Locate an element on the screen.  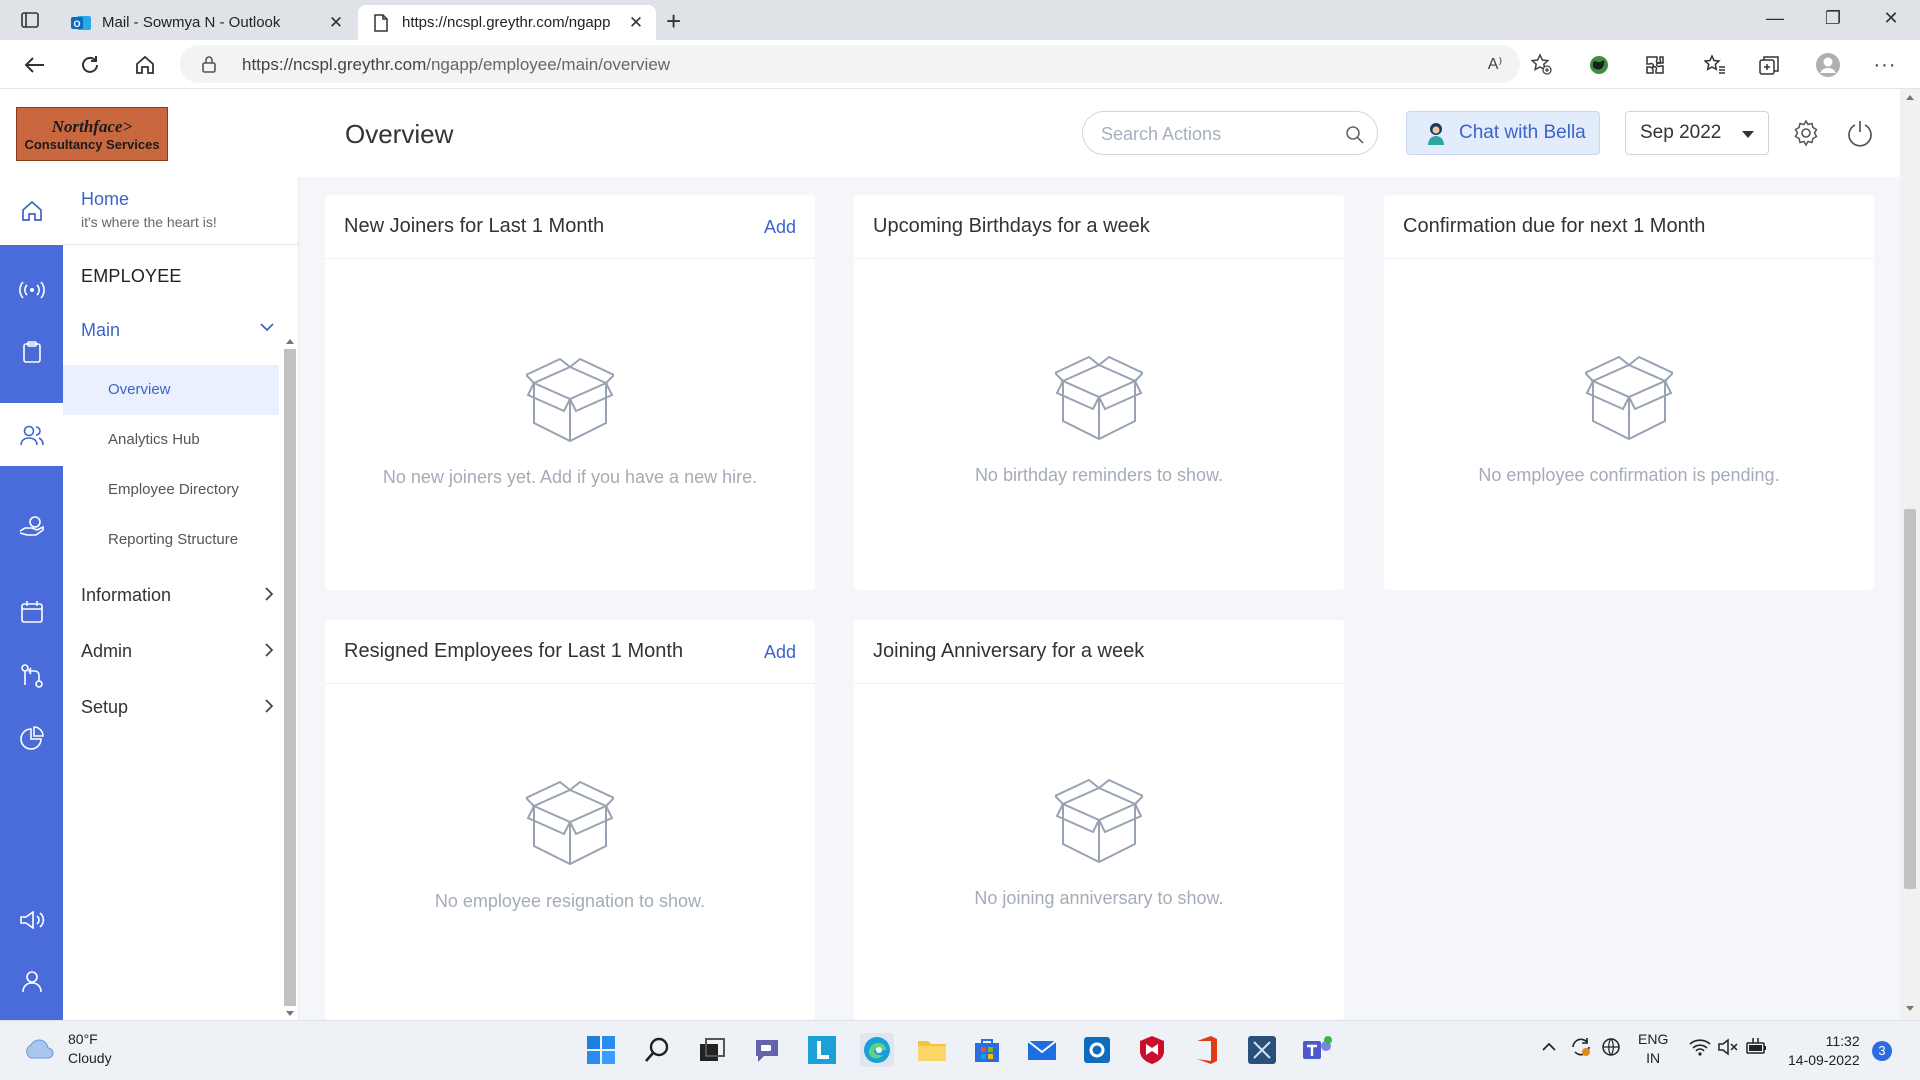
nav-group-admin: Admin is located at coordinates (181, 651).